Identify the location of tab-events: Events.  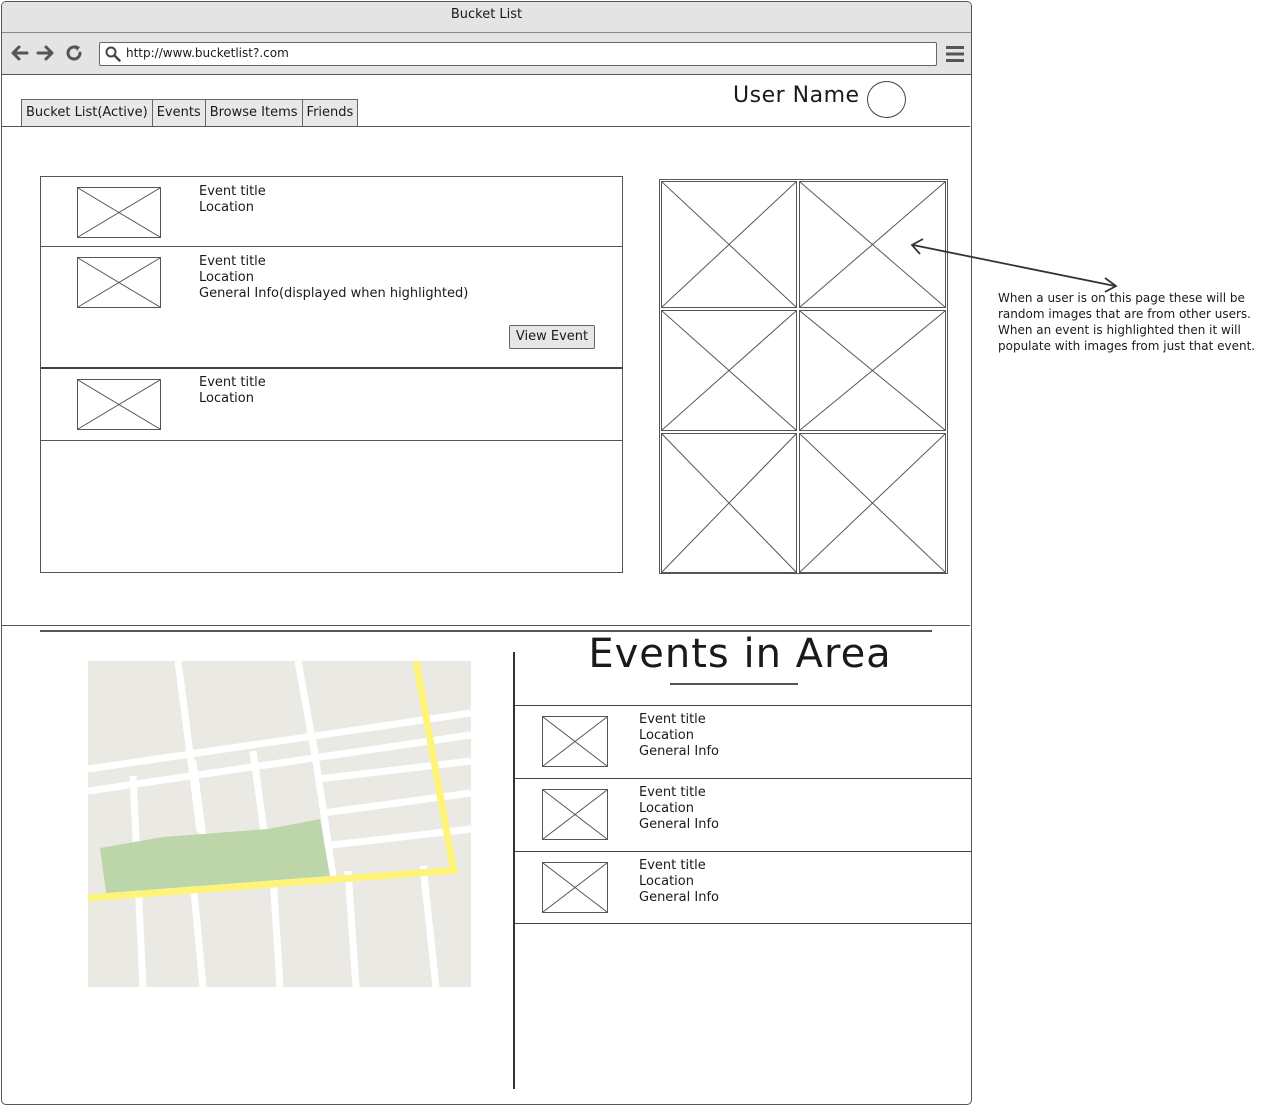
(178, 112).